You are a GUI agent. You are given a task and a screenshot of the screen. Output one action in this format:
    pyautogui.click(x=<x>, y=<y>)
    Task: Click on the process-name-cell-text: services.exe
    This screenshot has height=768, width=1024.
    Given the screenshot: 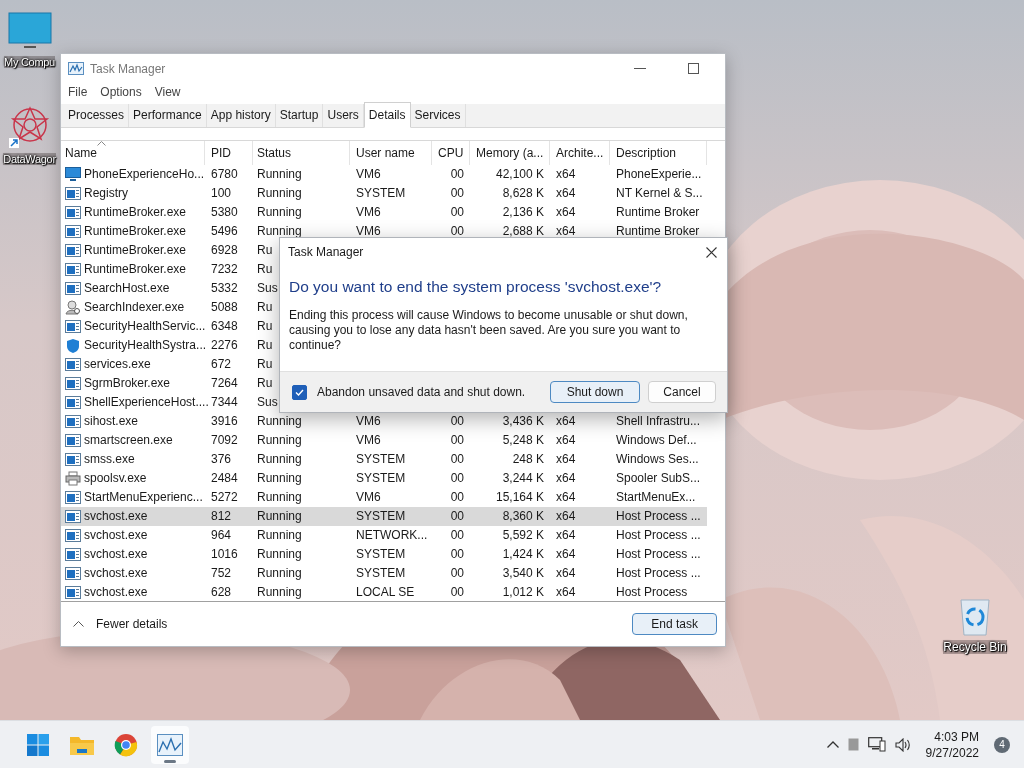 What is the action you would take?
    pyautogui.click(x=117, y=364)
    